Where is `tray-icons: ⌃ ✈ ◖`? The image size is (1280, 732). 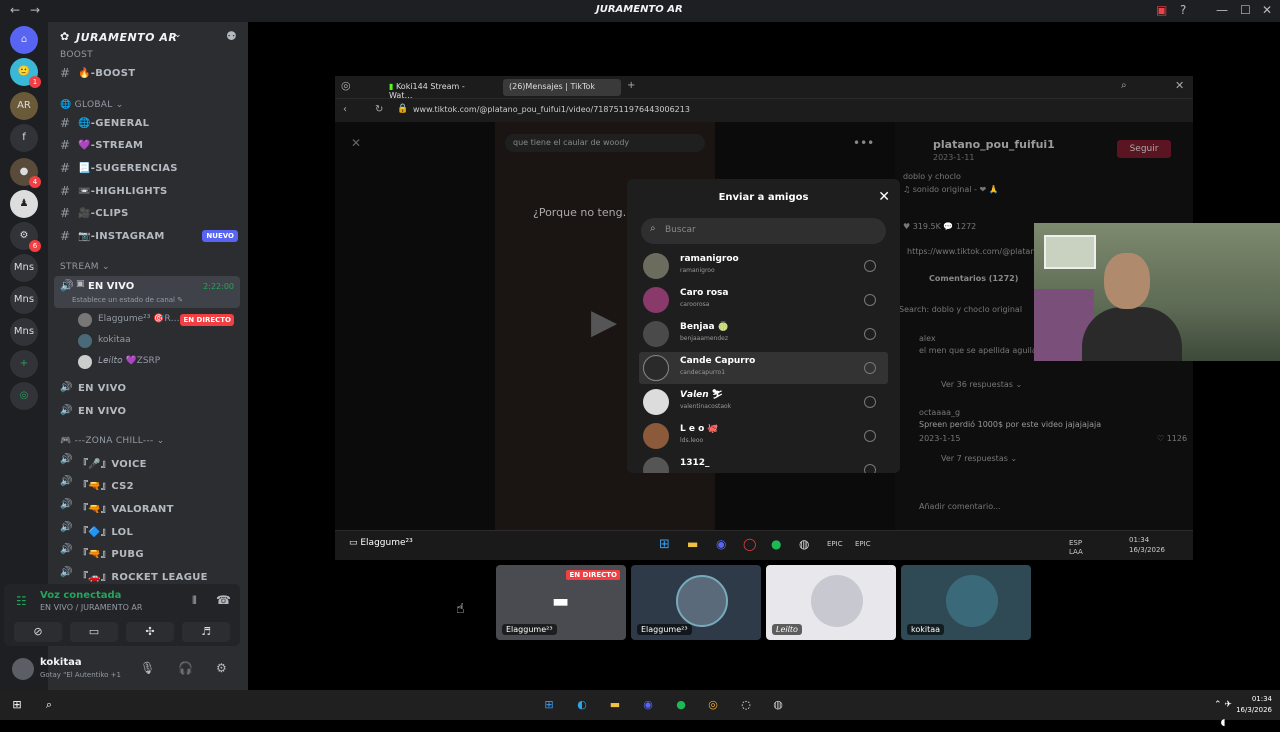 tray-icons: ⌃ ✈ ◖ is located at coordinates (1223, 712).